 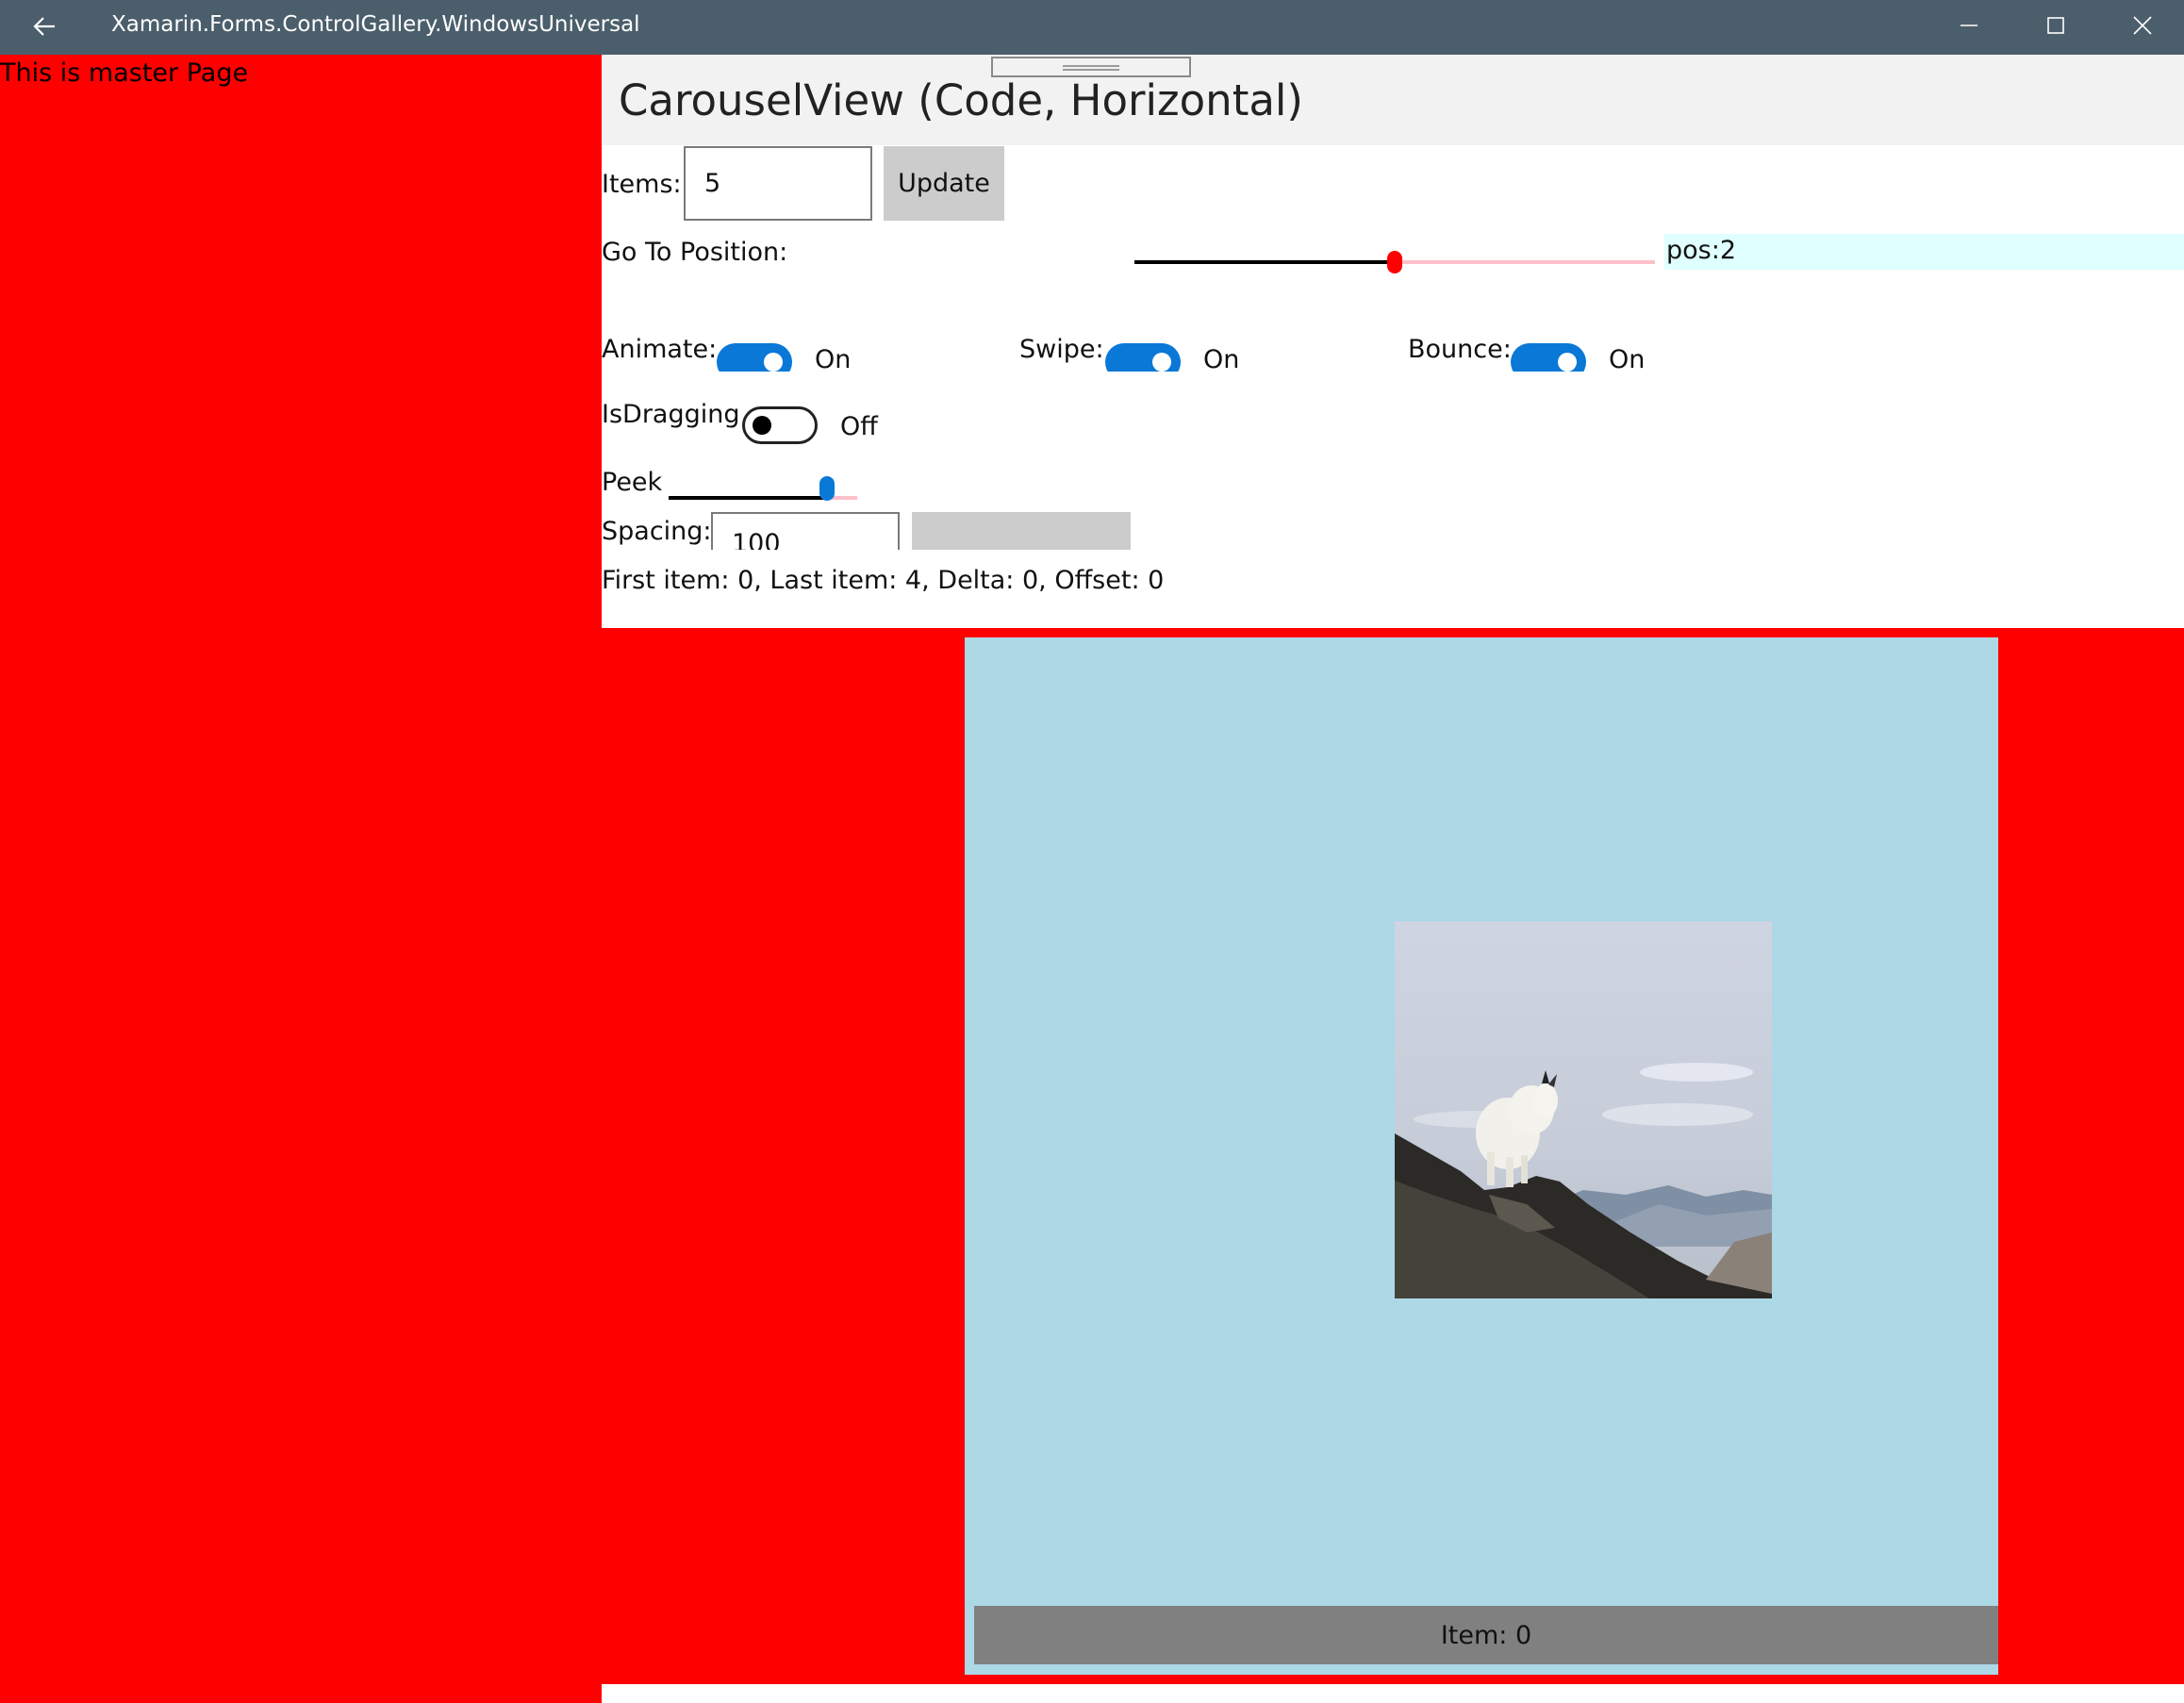 What do you see at coordinates (1548, 358) in the screenshot?
I see `bounce-toggle` at bounding box center [1548, 358].